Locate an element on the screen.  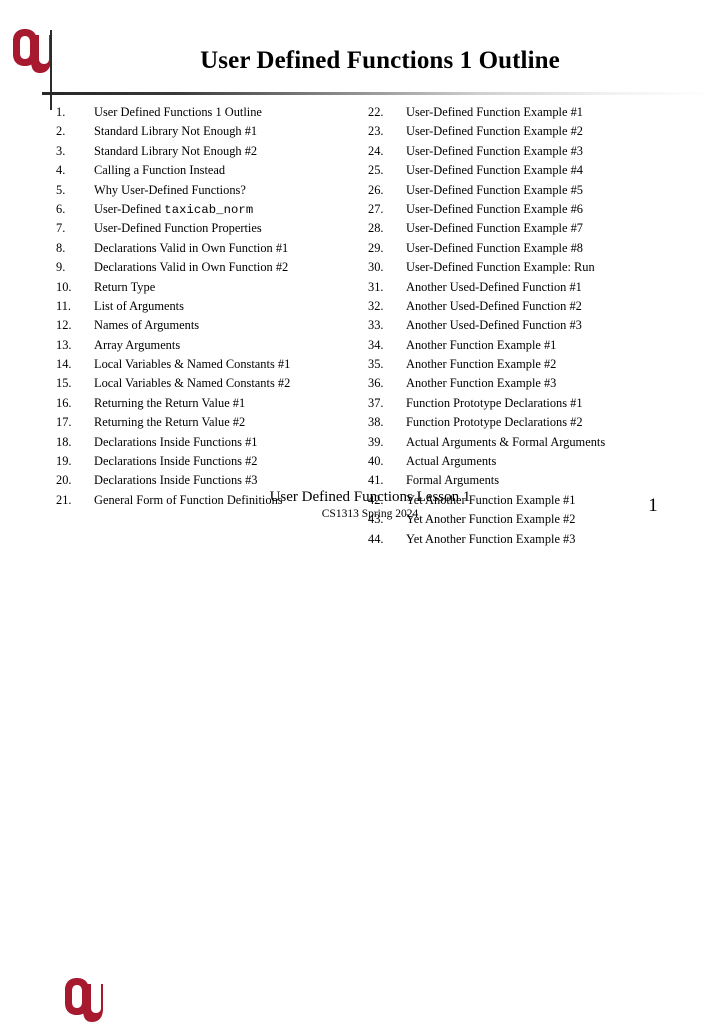
outline-item-label: Actual Arguments & Formal Arguments is located at coordinates (506, 441).